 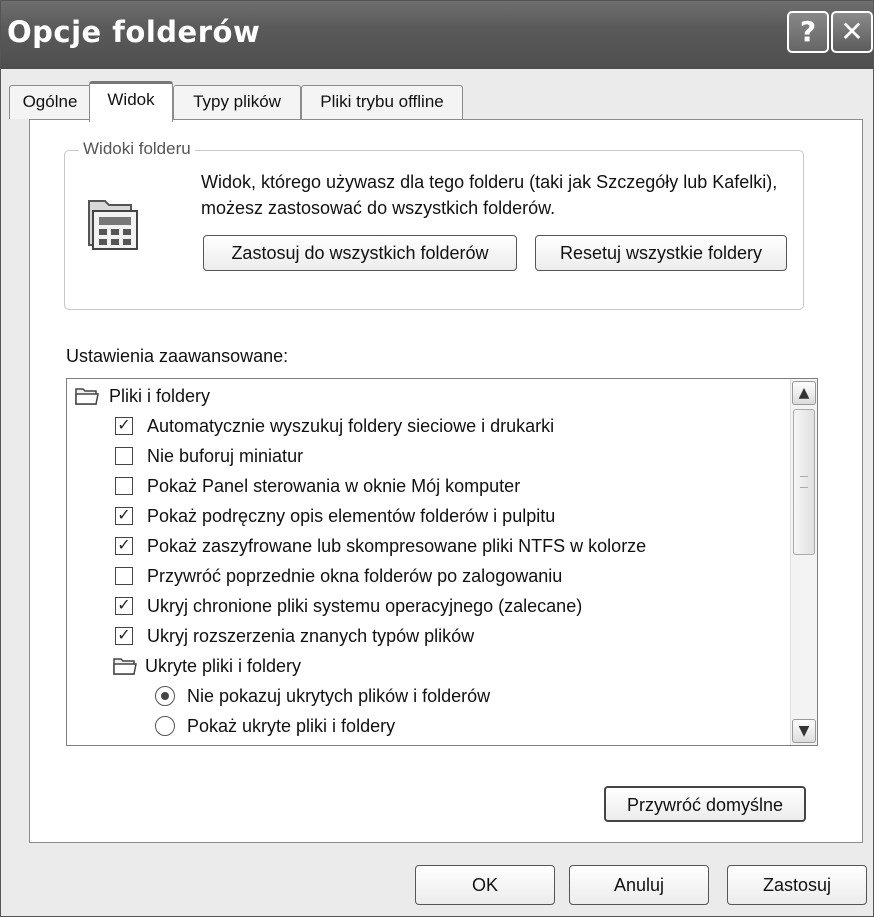 I want to click on item-label: Pliki i foldery, so click(x=160, y=396).